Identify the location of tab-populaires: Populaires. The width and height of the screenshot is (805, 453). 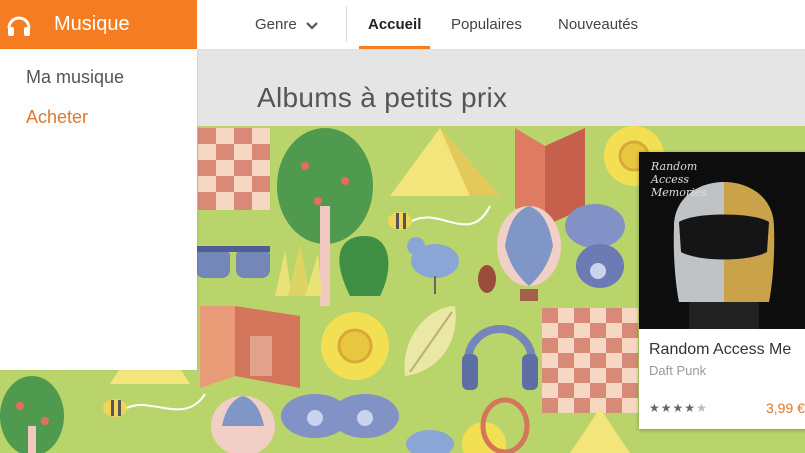
(486, 24).